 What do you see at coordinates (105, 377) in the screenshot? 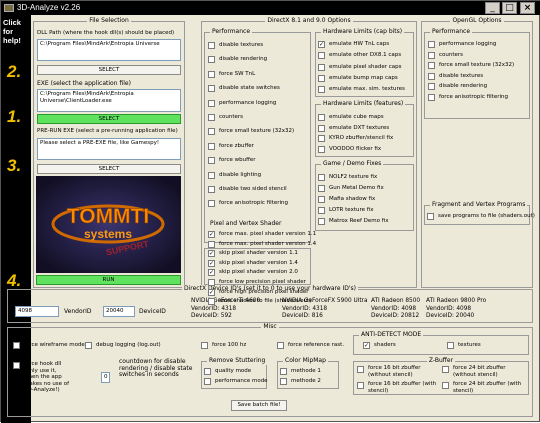
I see `countdown-input: 0` at bounding box center [105, 377].